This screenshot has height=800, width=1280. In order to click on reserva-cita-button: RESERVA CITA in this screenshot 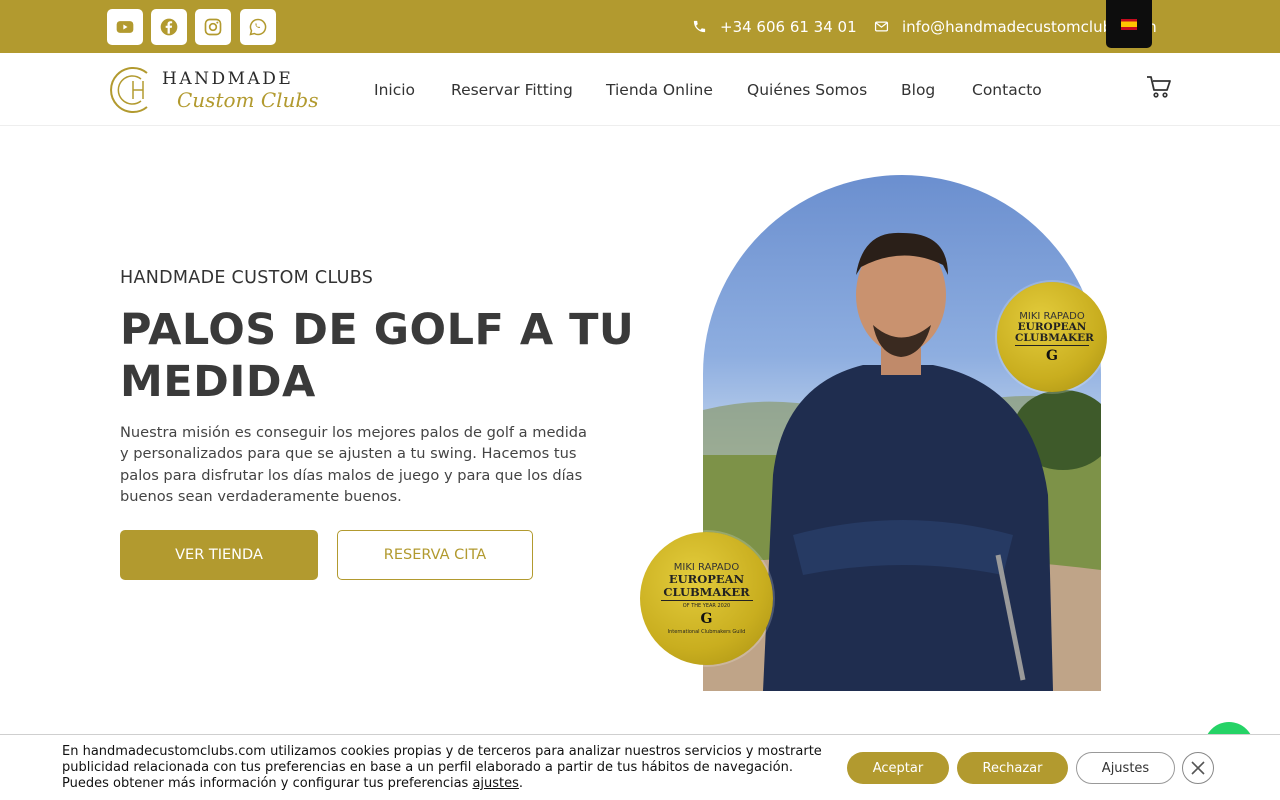, I will do `click(435, 555)`.